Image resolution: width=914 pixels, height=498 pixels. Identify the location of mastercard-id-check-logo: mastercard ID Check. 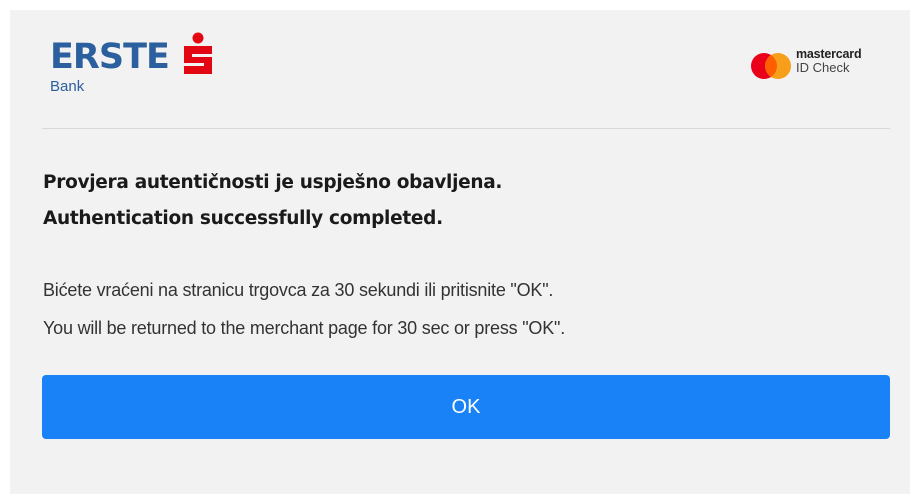
(815, 68).